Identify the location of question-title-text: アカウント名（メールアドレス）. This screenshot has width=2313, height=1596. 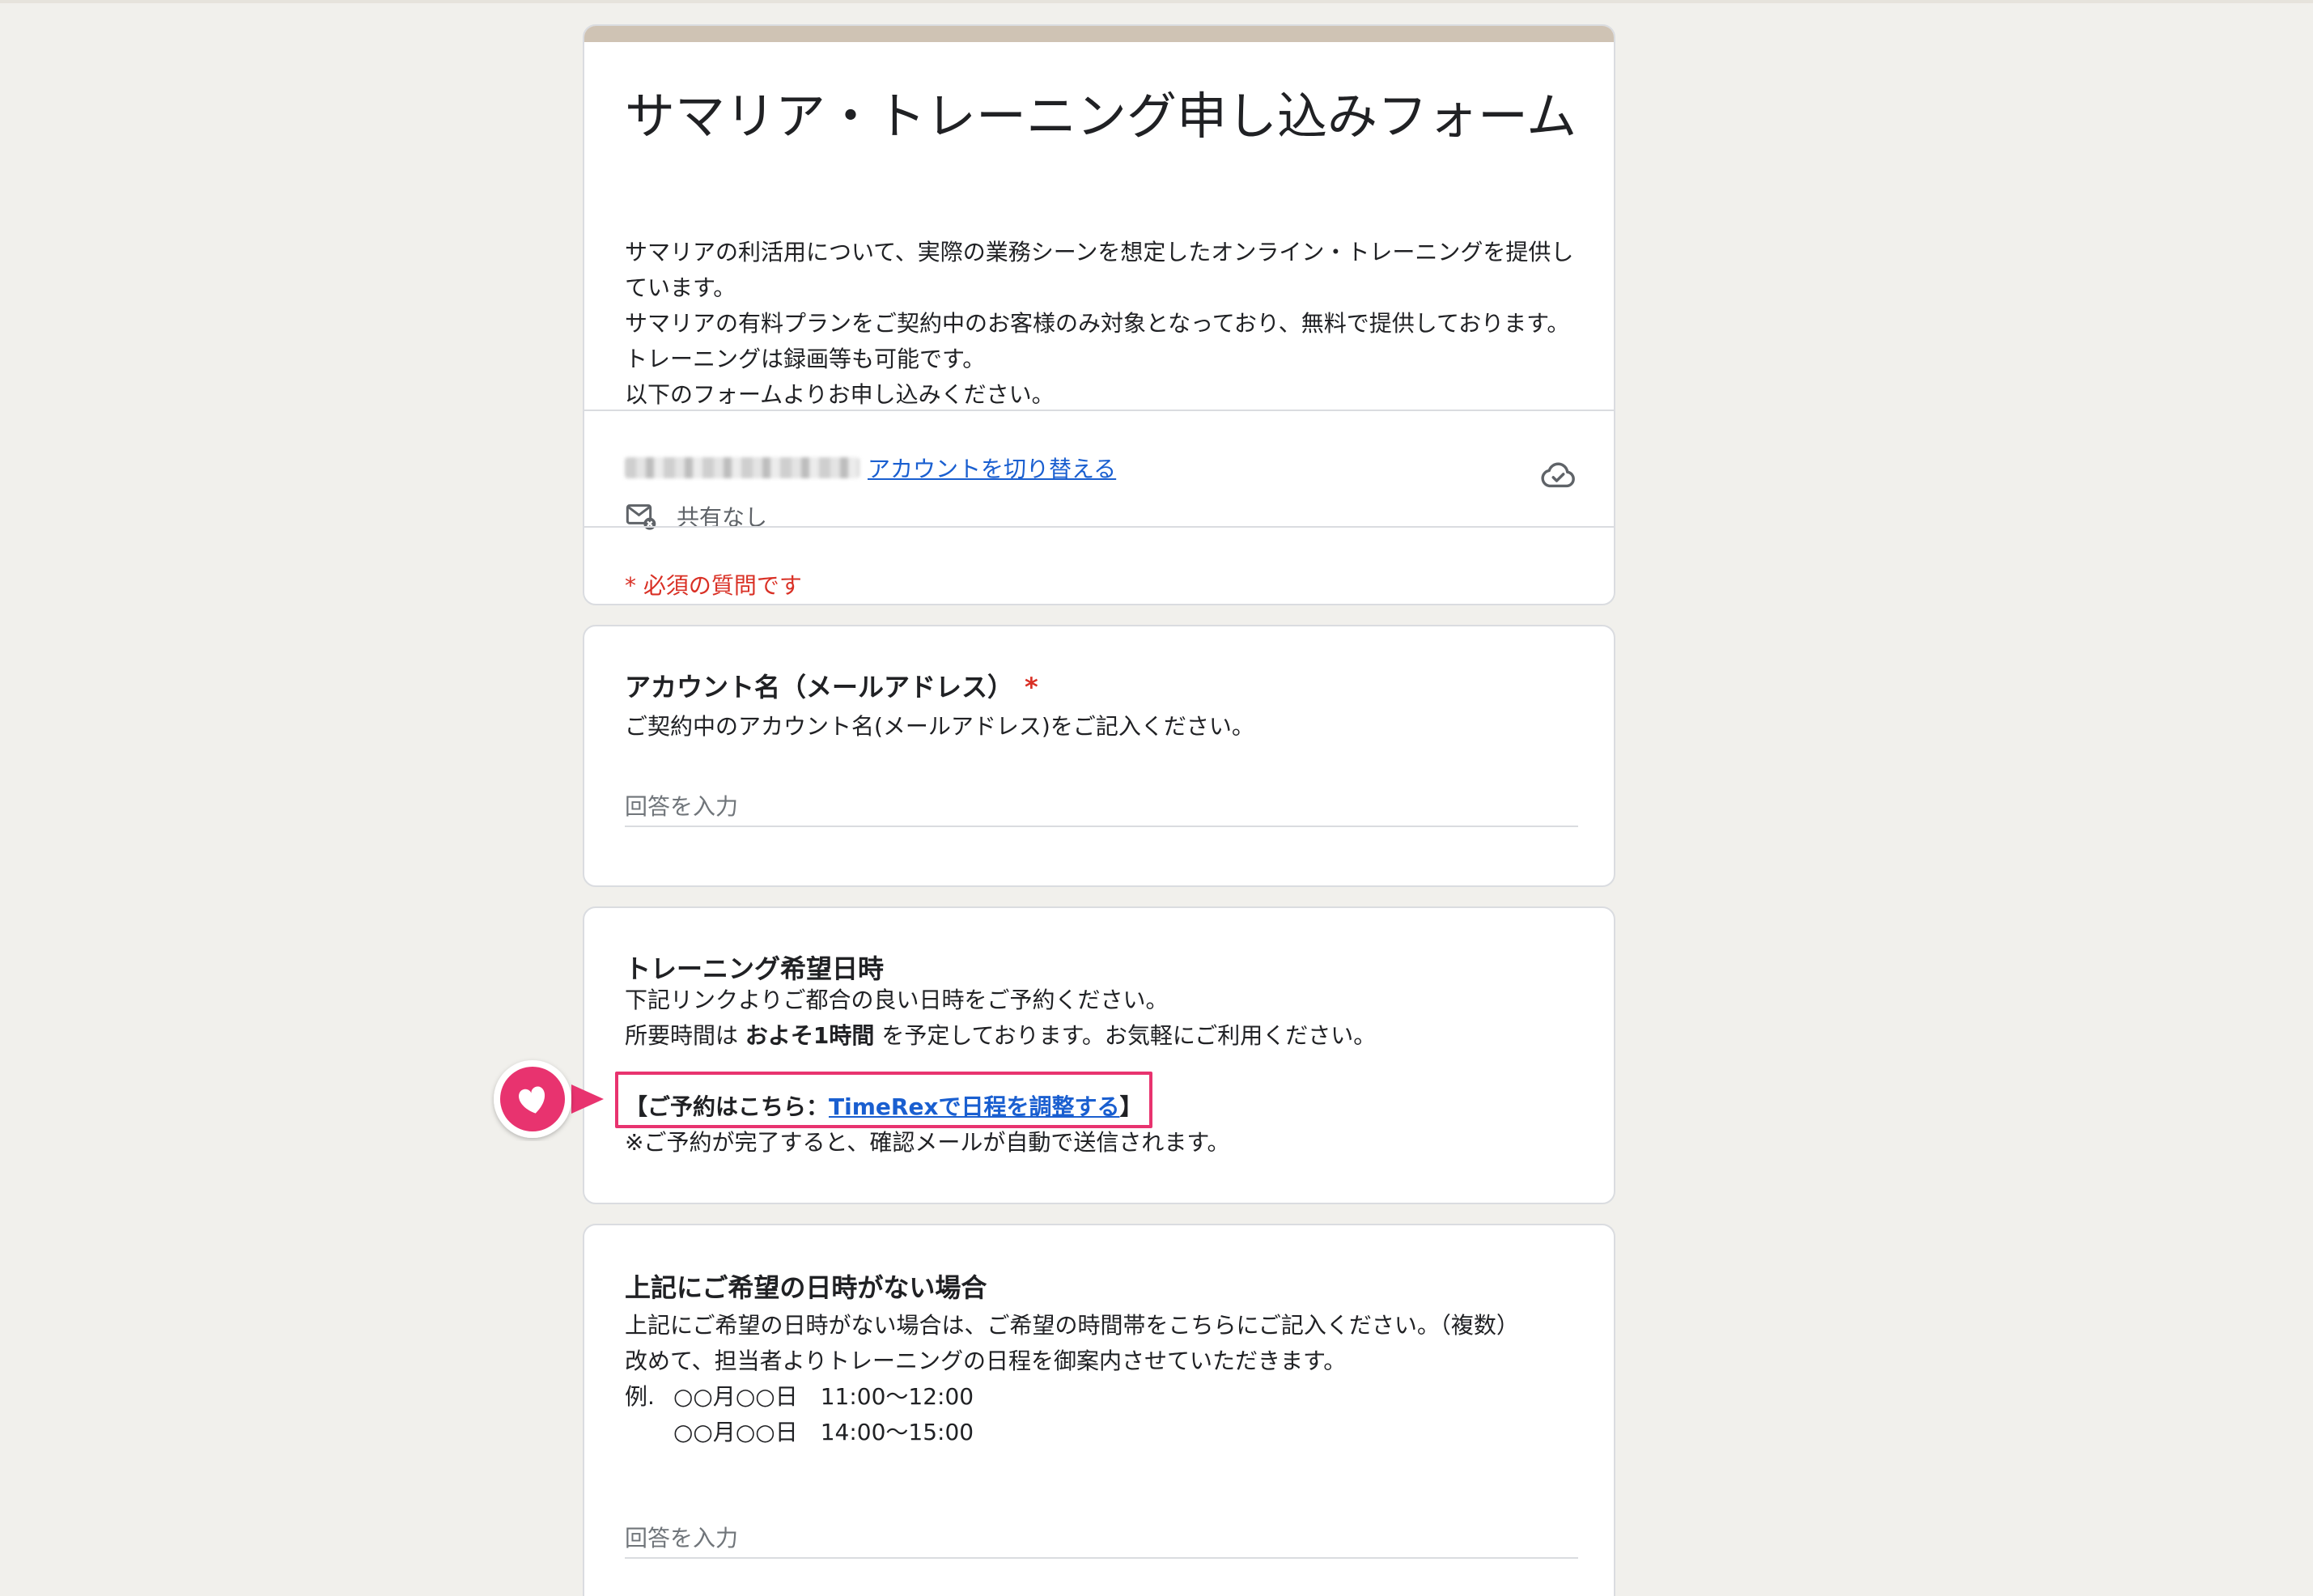
(820, 687).